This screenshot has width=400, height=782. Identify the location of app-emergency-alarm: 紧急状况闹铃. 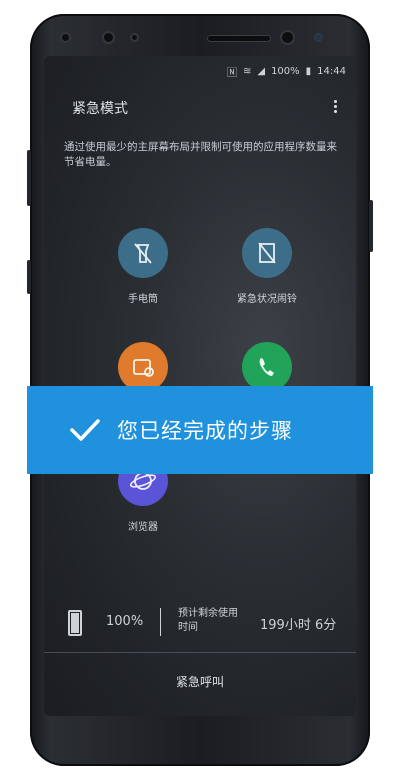
(267, 266).